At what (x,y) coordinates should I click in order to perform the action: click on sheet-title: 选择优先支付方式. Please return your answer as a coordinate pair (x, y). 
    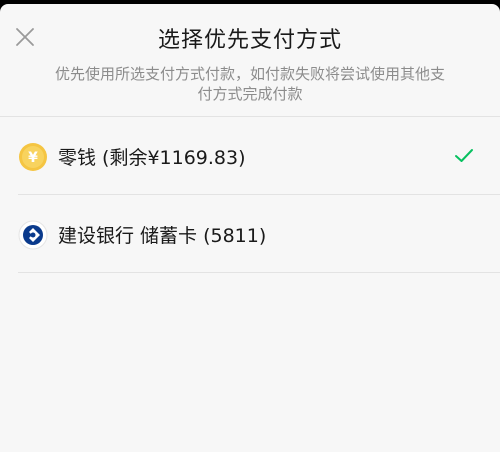
    Looking at the image, I should click on (249, 40).